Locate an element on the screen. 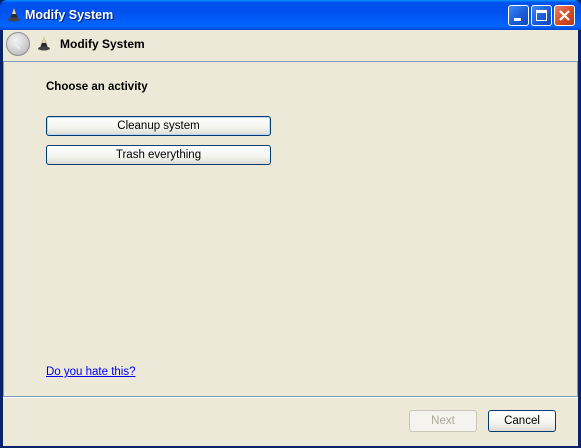 The height and width of the screenshot is (448, 581). window-title: Modify System is located at coordinates (69, 15).